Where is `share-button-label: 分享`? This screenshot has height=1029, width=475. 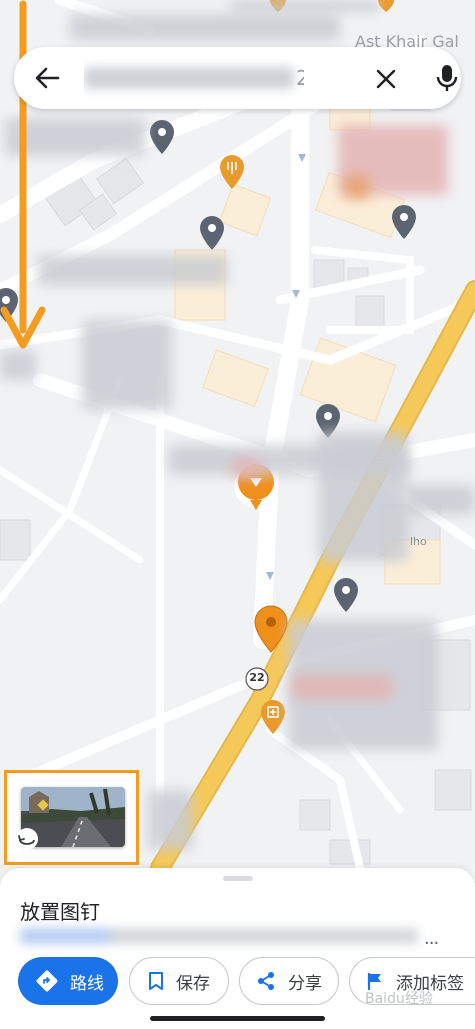
share-button-label: 分享 is located at coordinates (305, 983).